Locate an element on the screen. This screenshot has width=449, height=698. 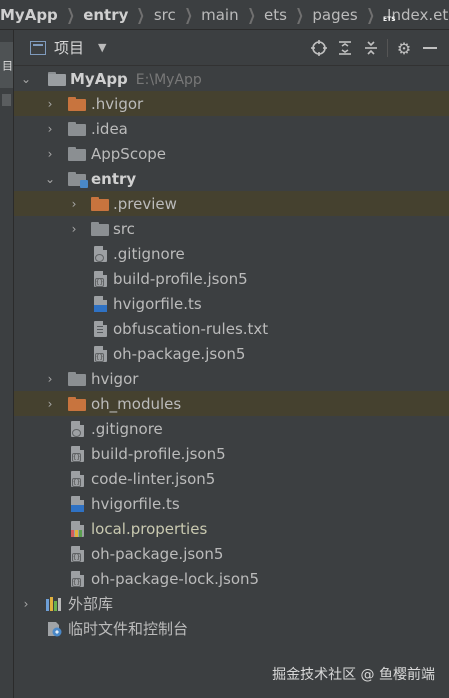
tree-node-oh-modules: › oh_modules is located at coordinates (231, 403).